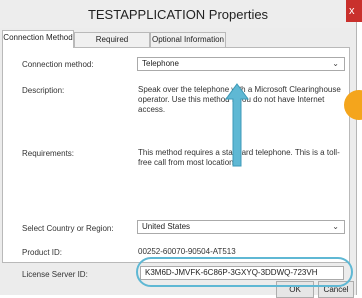 This screenshot has width=362, height=298. Describe the element at coordinates (166, 226) in the screenshot. I see `country-value: United States` at that location.